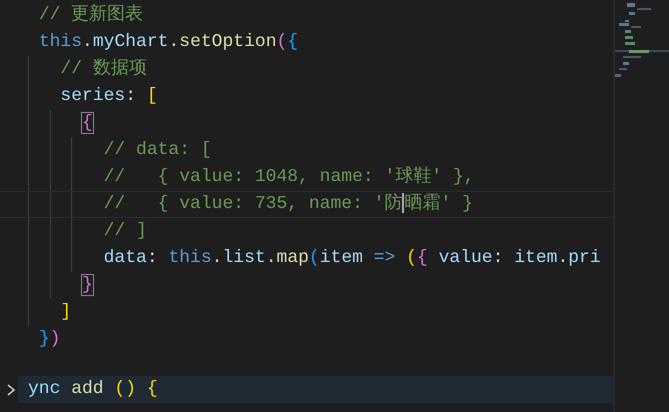  What do you see at coordinates (306, 258) in the screenshot?
I see `code-line: data: this.list.map(item => ({ value: item.pri` at bounding box center [306, 258].